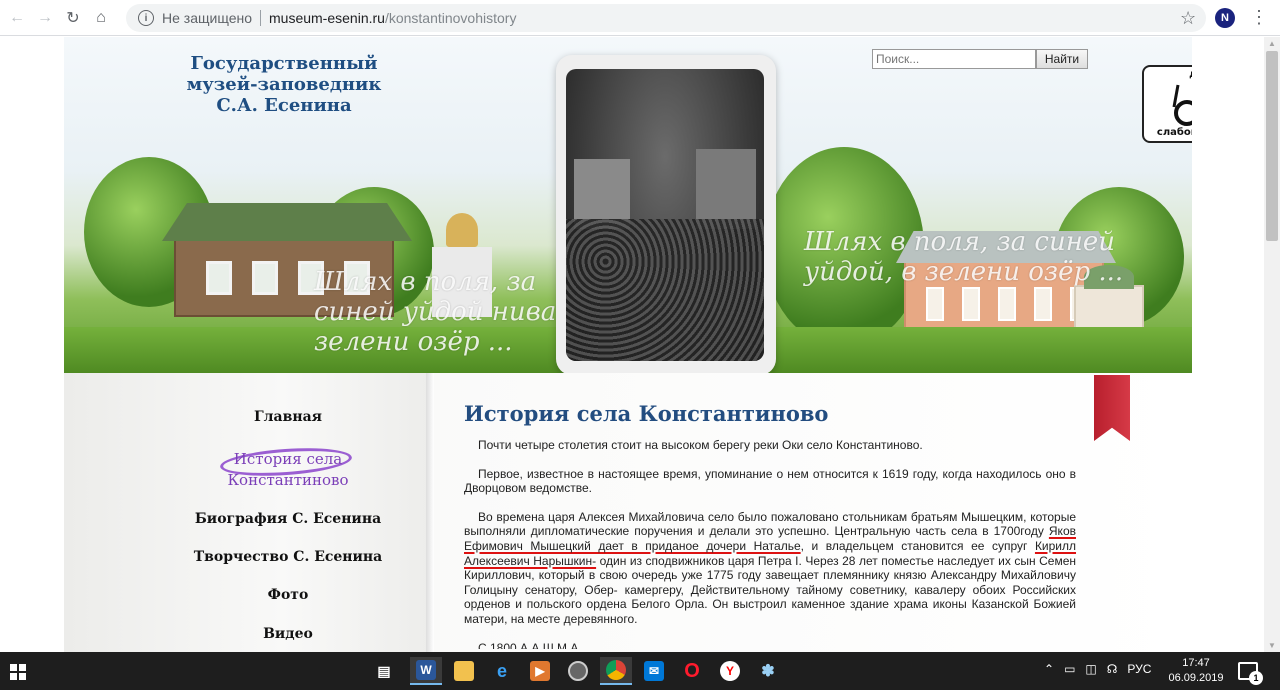  Describe the element at coordinates (288, 595) in the screenshot. I see `menu-item-photo: Фото` at that location.